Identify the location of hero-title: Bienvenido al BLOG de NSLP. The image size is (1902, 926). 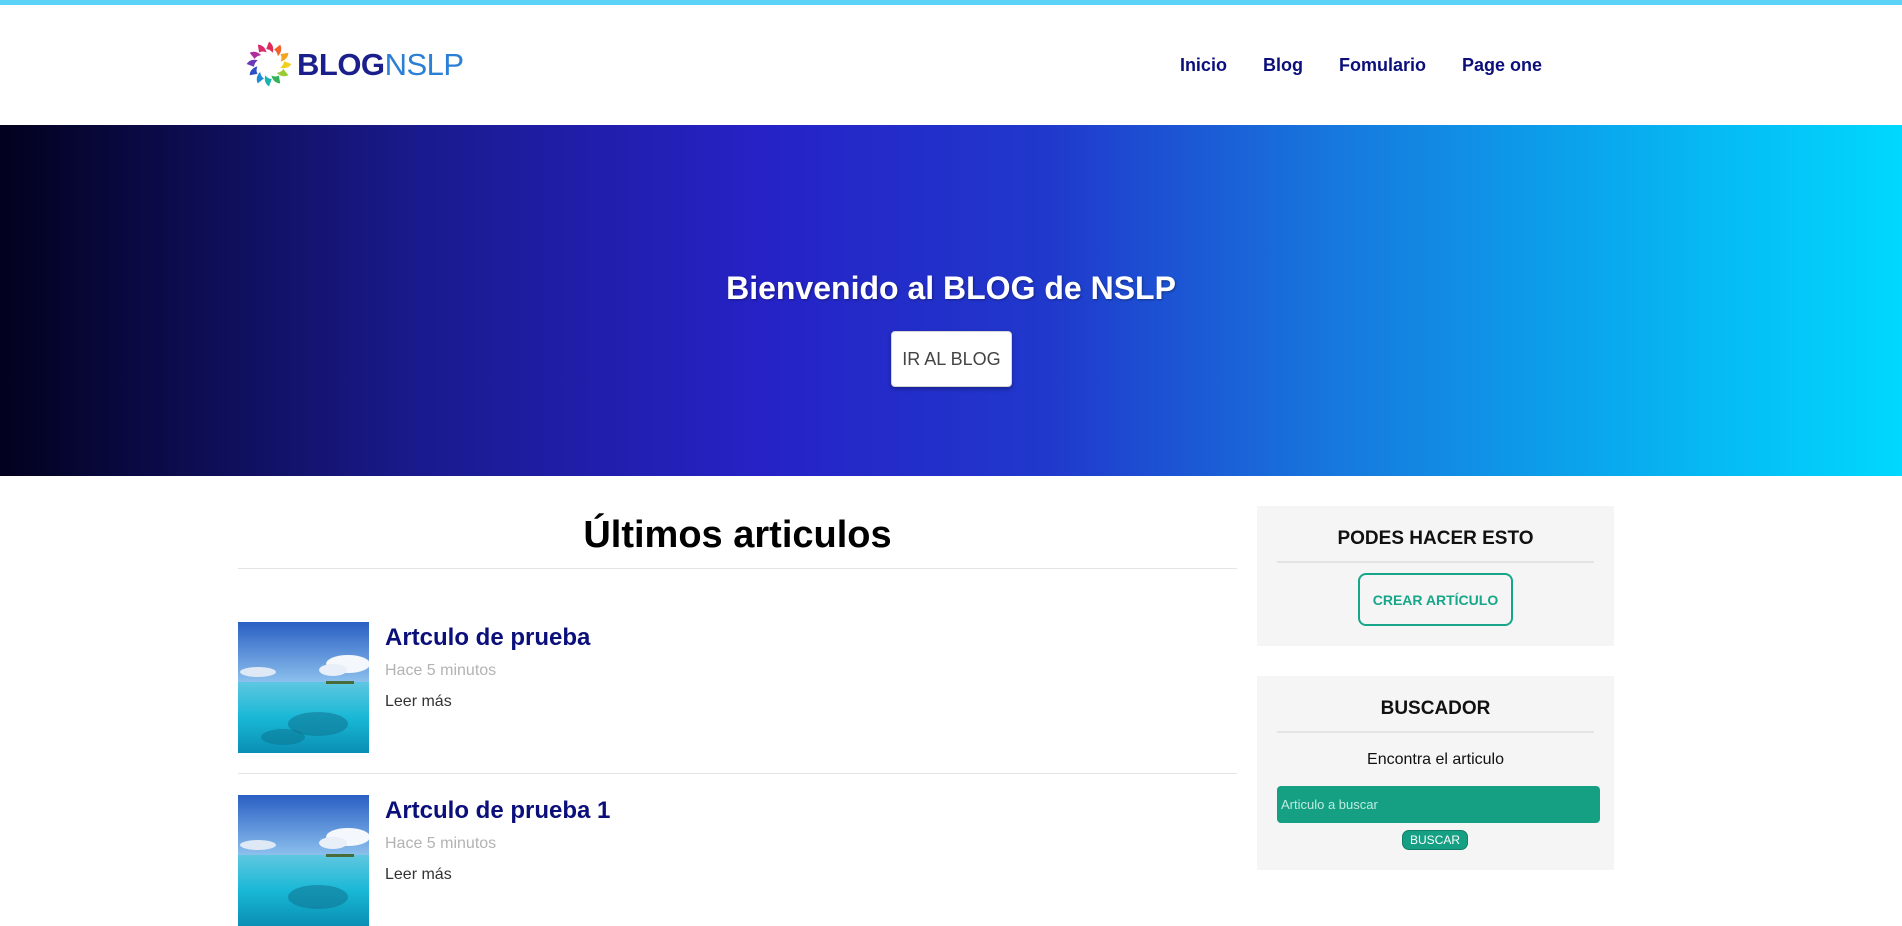
(951, 288).